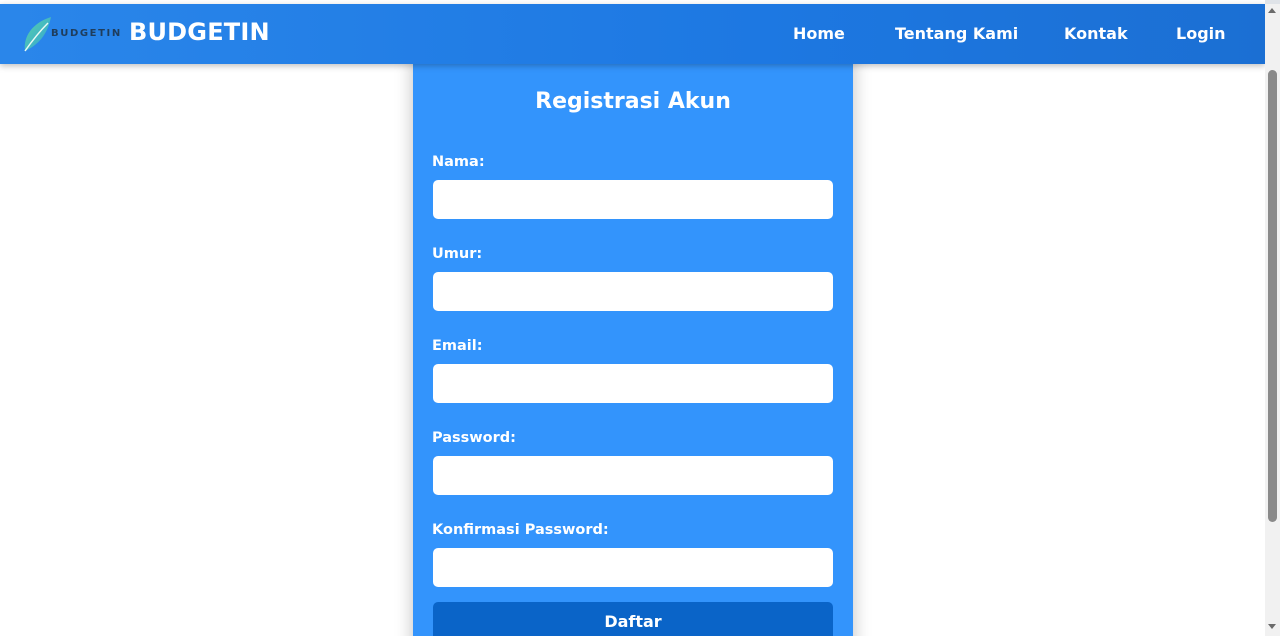 Image resolution: width=1280 pixels, height=636 pixels. I want to click on password-input, so click(633, 475).